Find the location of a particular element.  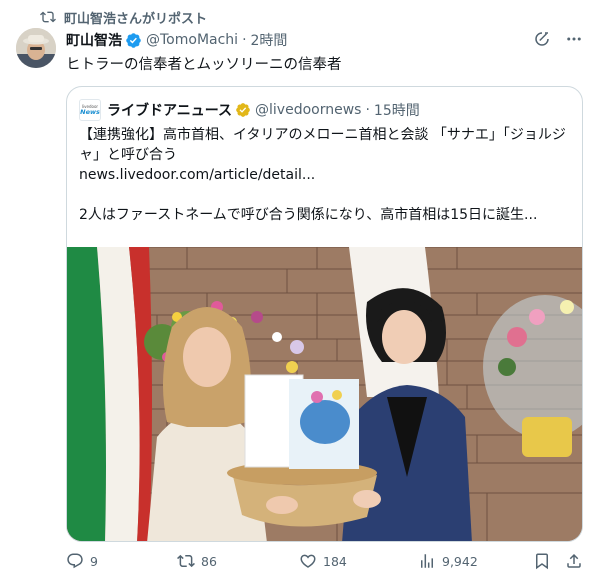

quote-author-handle: @livedoornews is located at coordinates (308, 110).